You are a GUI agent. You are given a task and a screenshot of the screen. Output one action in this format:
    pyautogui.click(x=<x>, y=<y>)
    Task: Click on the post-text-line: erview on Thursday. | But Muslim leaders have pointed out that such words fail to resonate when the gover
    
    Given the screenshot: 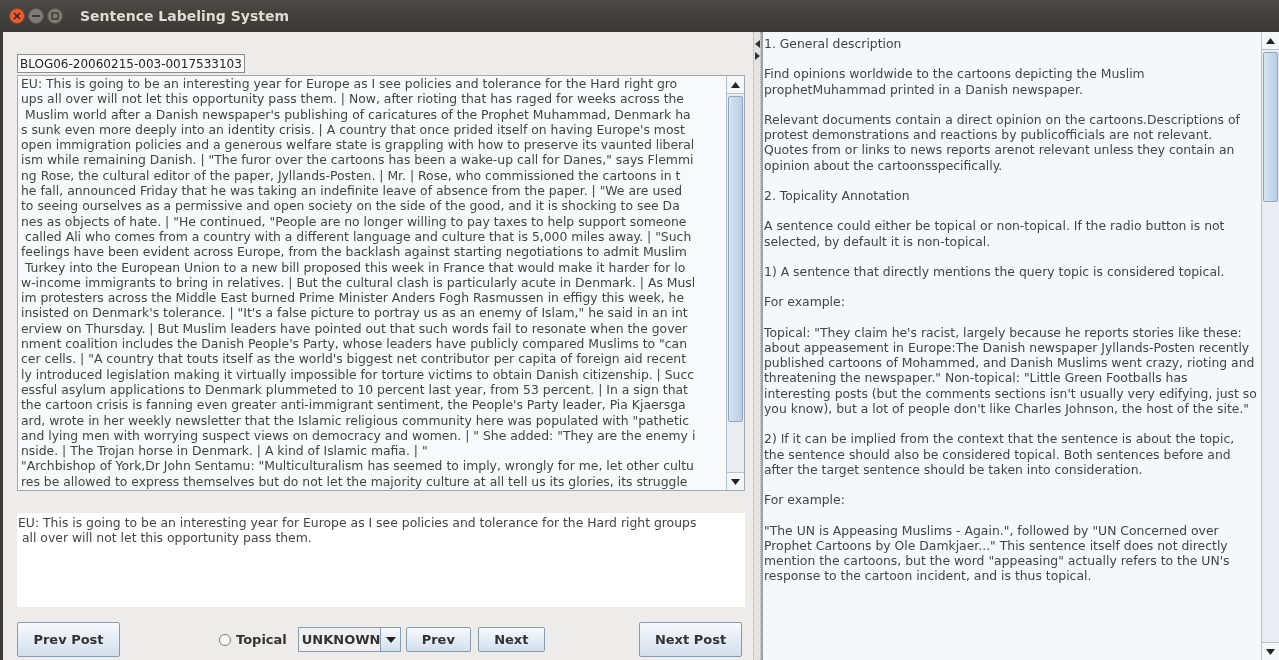 What is the action you would take?
    pyautogui.click(x=355, y=328)
    